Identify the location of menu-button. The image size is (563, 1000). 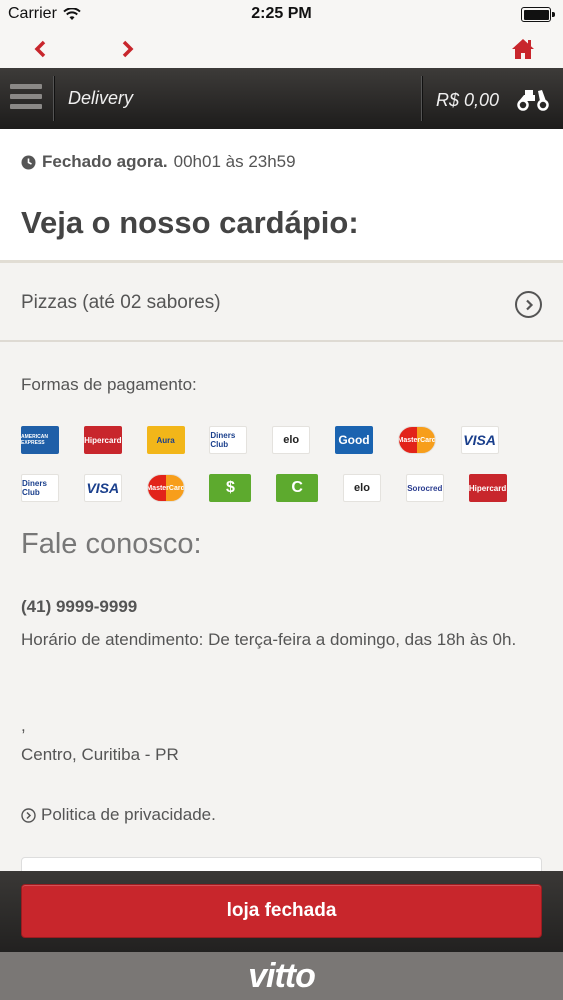
(26, 99).